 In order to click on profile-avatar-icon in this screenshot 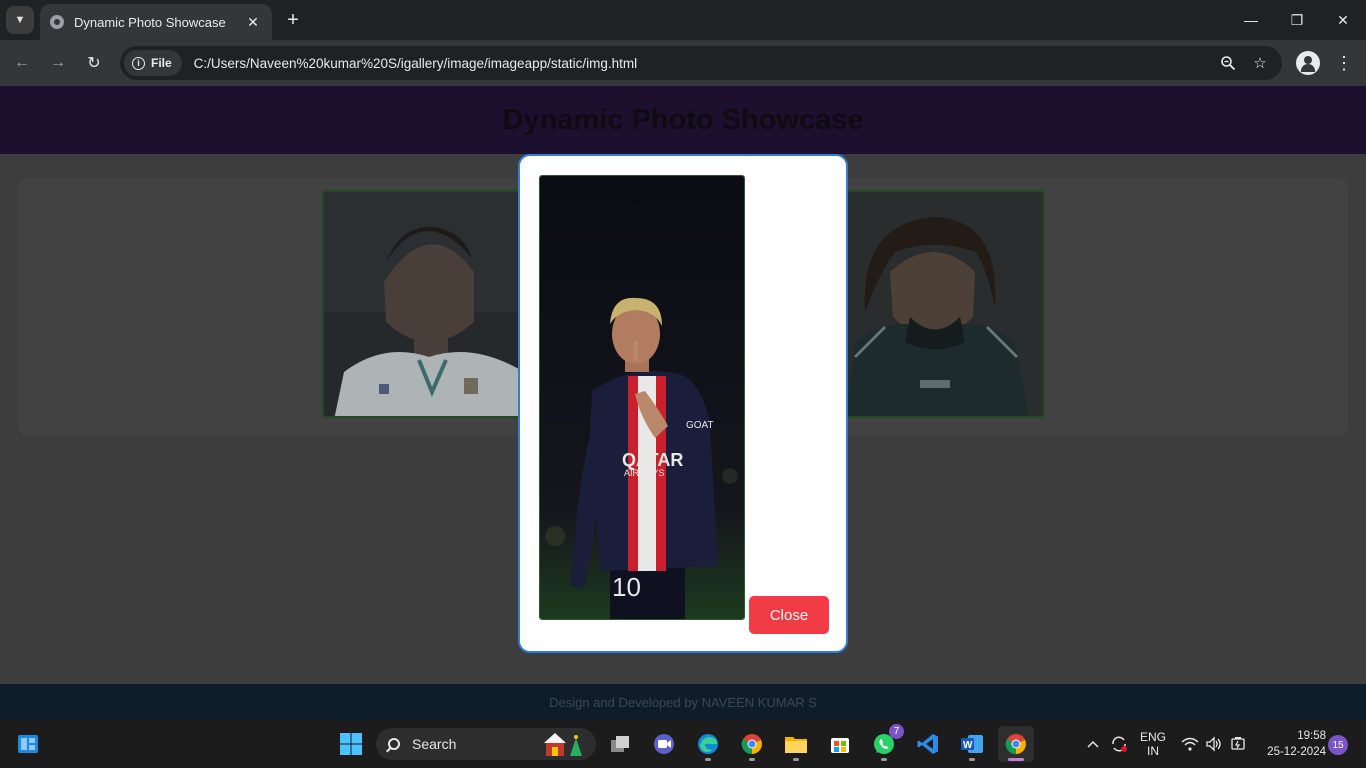, I will do `click(1308, 63)`.